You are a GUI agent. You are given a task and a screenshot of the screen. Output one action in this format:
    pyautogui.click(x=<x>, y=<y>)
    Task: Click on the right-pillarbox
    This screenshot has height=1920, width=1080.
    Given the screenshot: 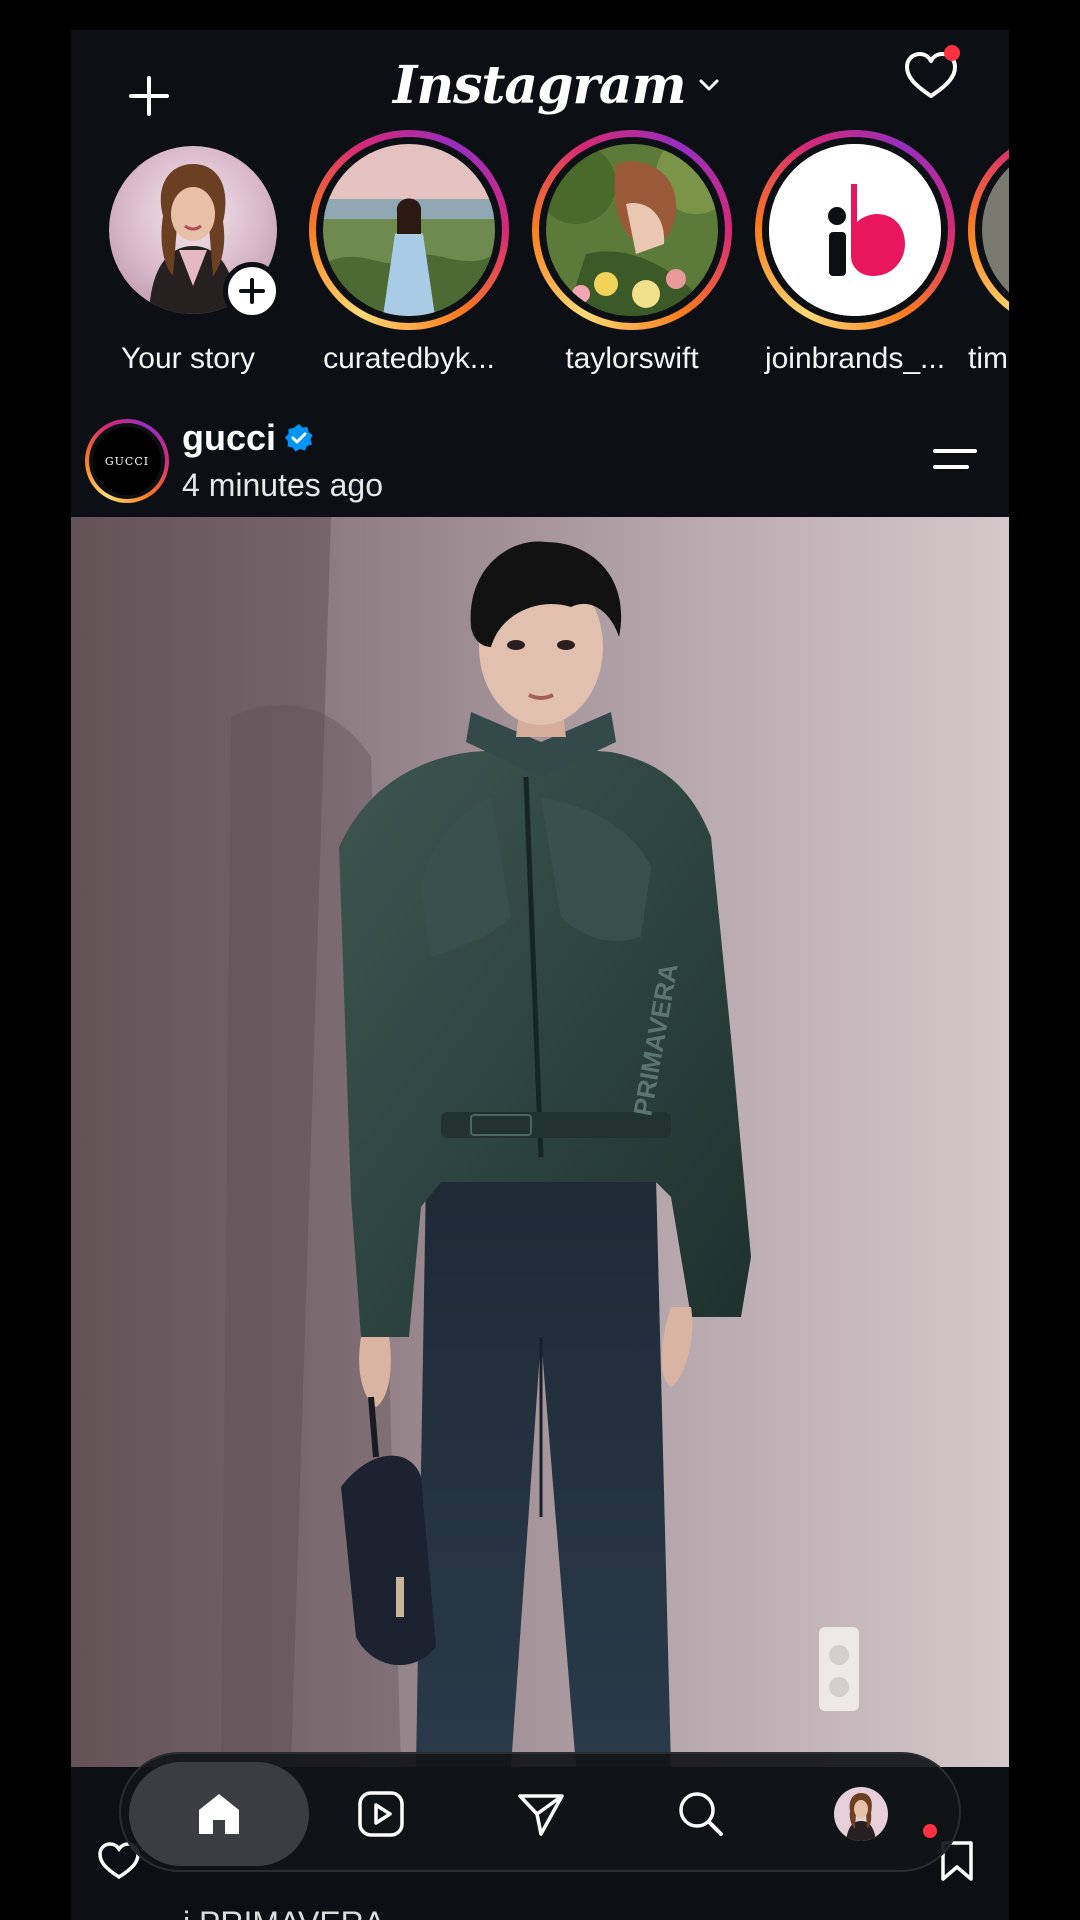 What is the action you would take?
    pyautogui.click(x=1044, y=960)
    